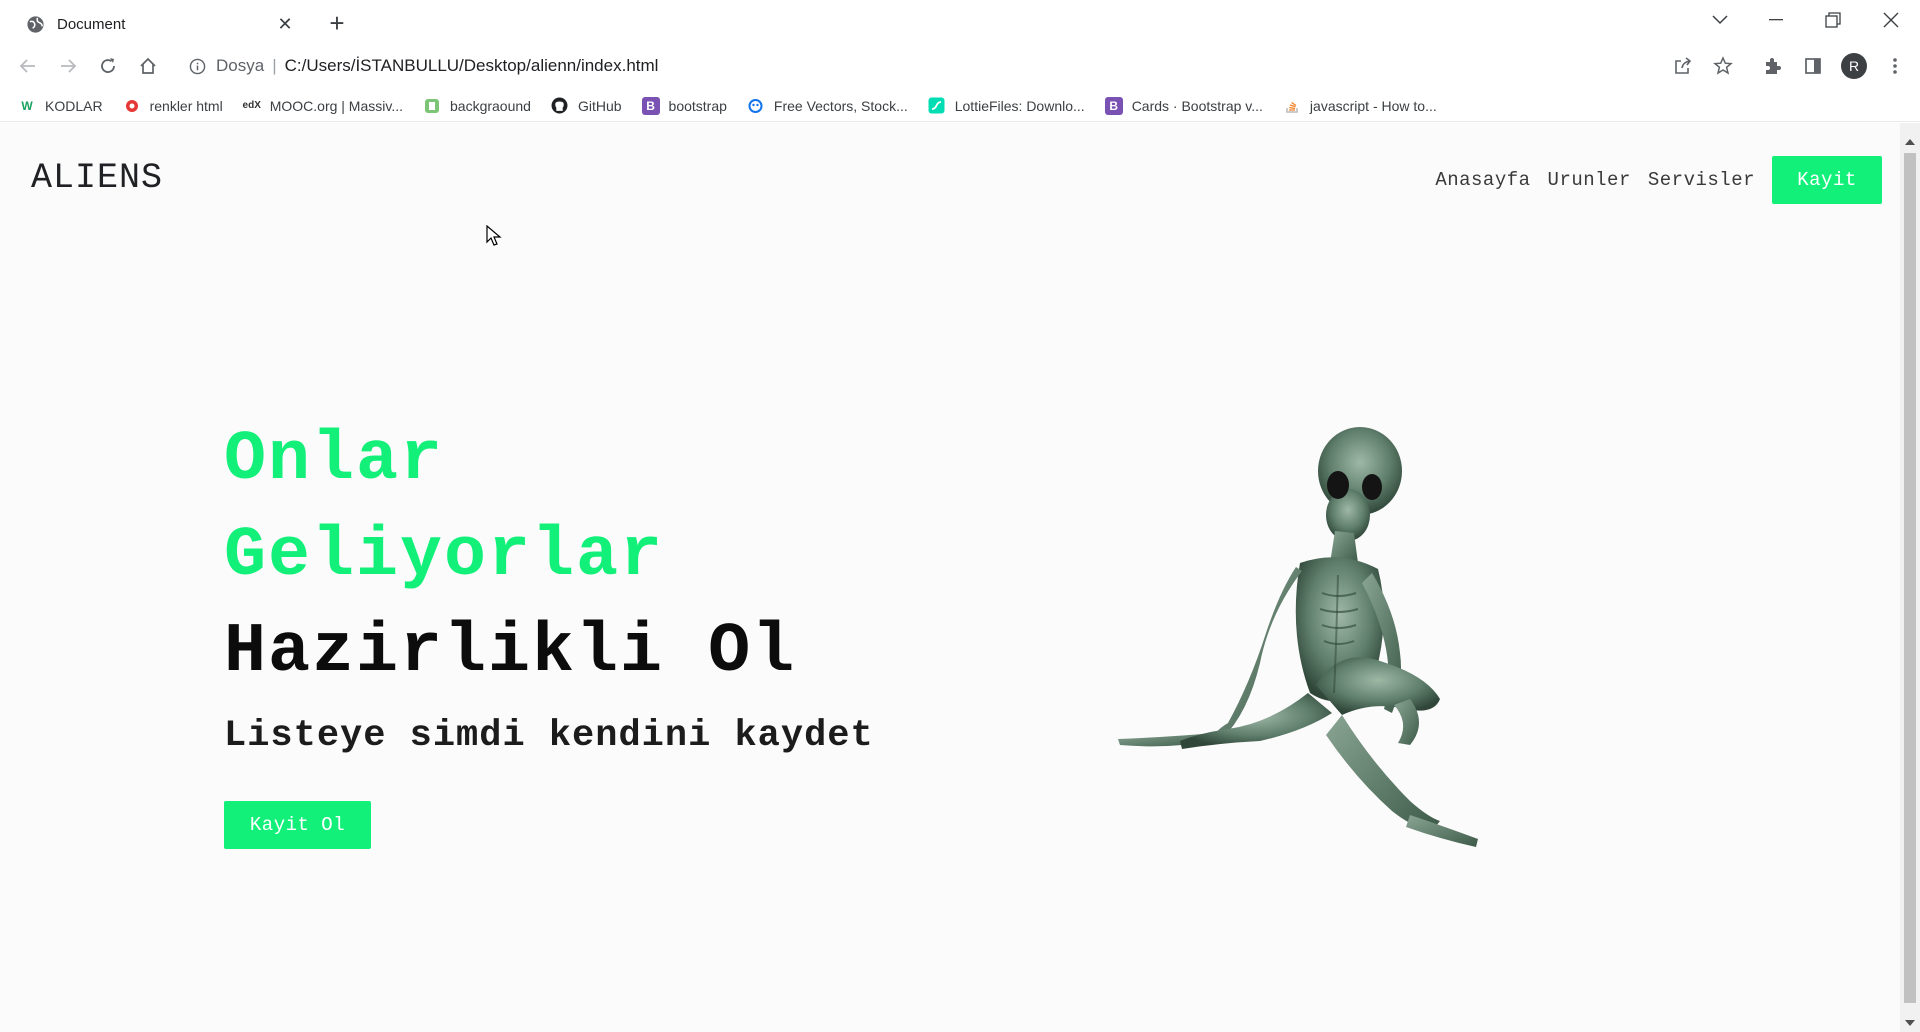 The width and height of the screenshot is (1920, 1032). I want to click on mouse-cursor-icon, so click(494, 235).